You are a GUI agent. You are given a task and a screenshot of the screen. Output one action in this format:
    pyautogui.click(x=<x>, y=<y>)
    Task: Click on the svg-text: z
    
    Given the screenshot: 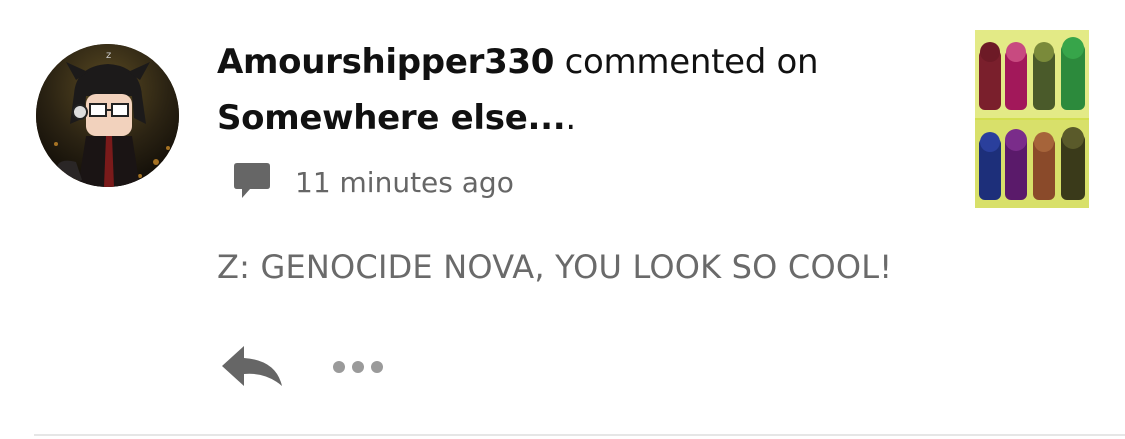 What is the action you would take?
    pyautogui.click(x=108, y=55)
    